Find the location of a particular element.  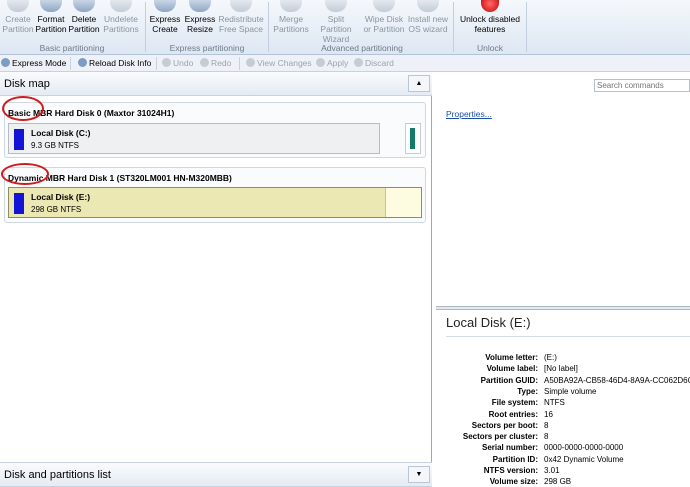

create-partition-icon is located at coordinates (18, 6).